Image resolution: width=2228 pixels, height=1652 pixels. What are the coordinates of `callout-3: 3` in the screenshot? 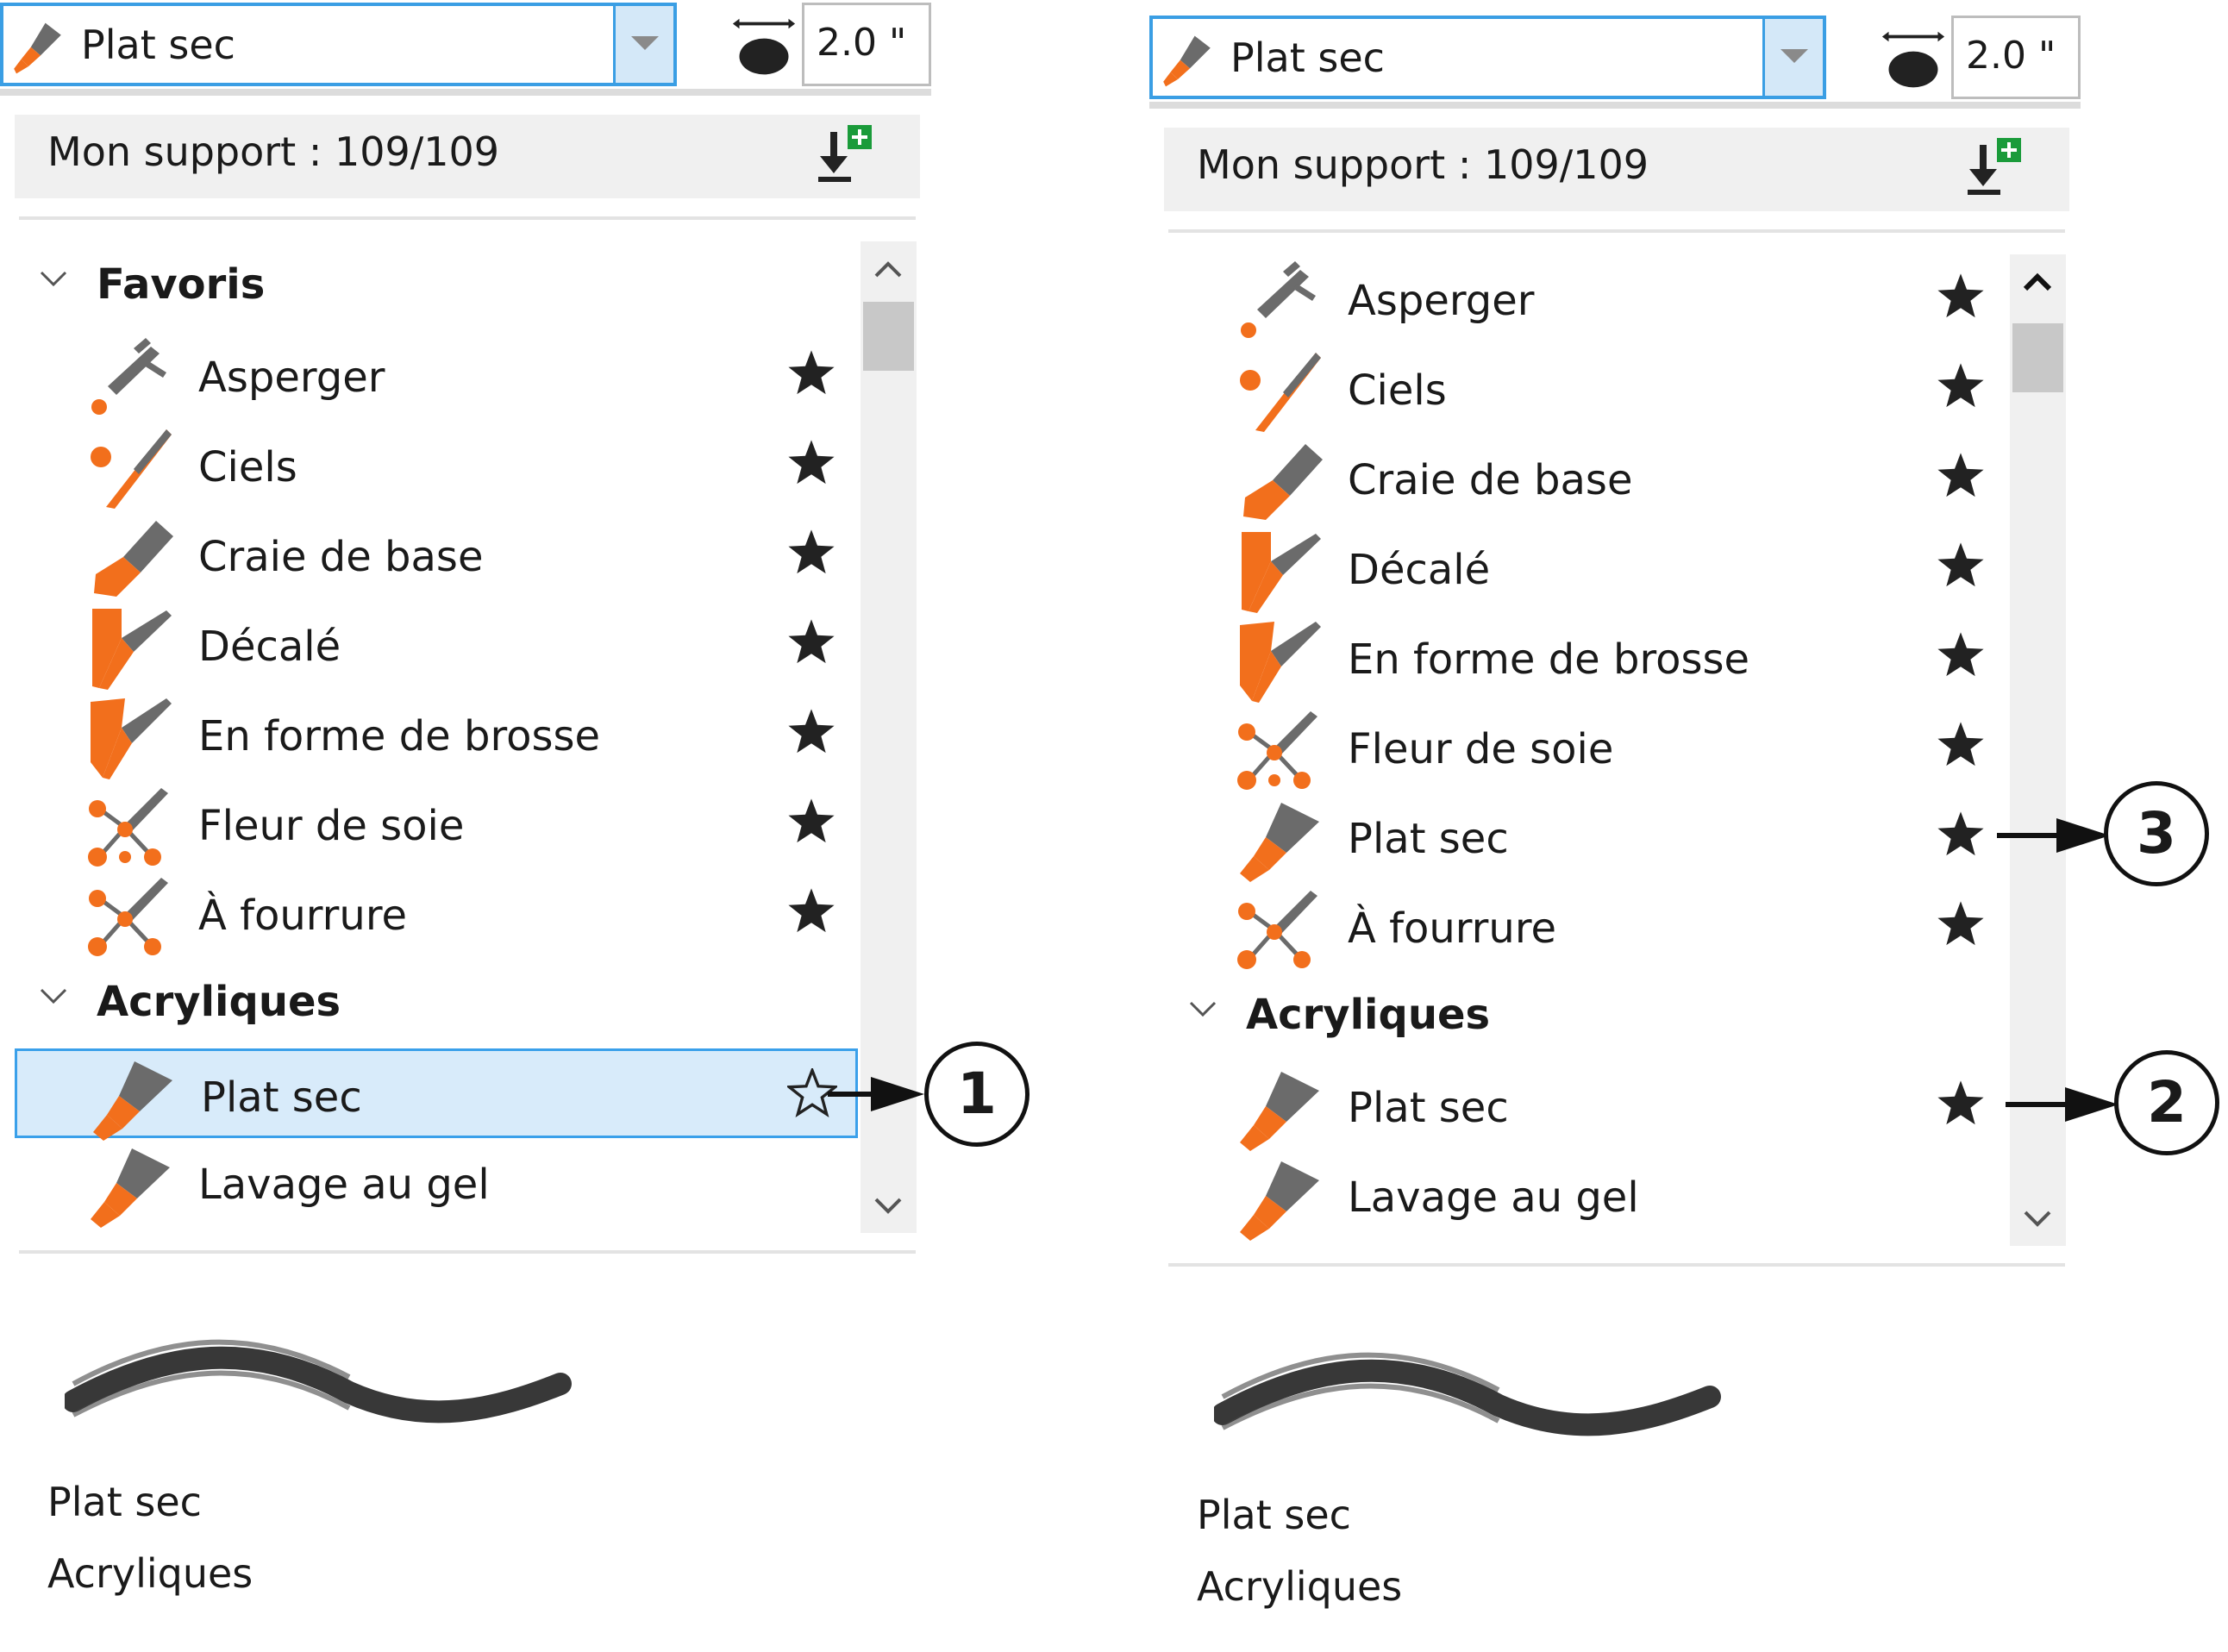 It's located at (2156, 833).